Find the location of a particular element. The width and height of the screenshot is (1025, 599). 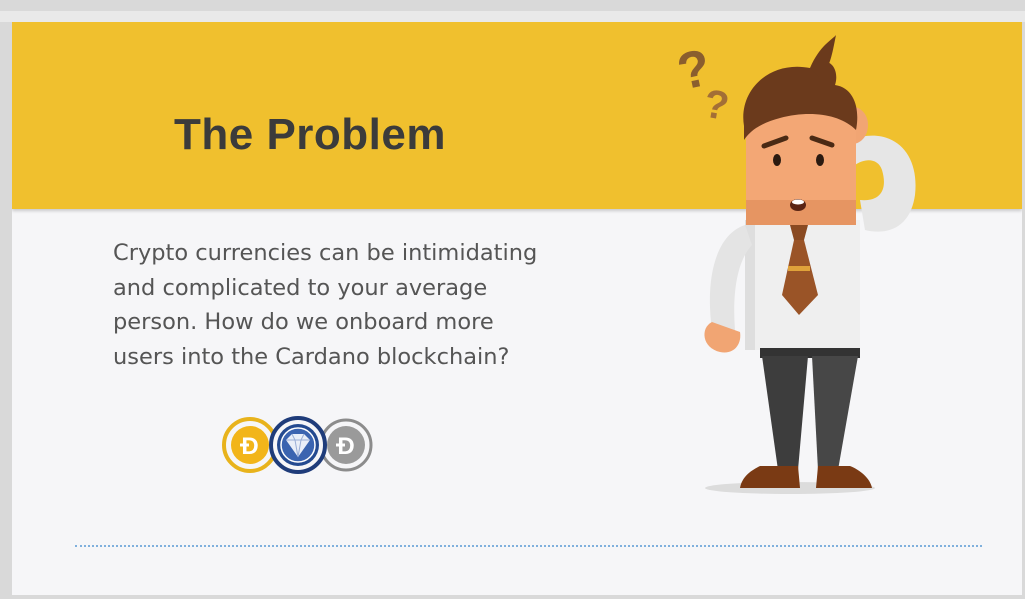

silver-dogecoin-icon: D is located at coordinates (346, 445).